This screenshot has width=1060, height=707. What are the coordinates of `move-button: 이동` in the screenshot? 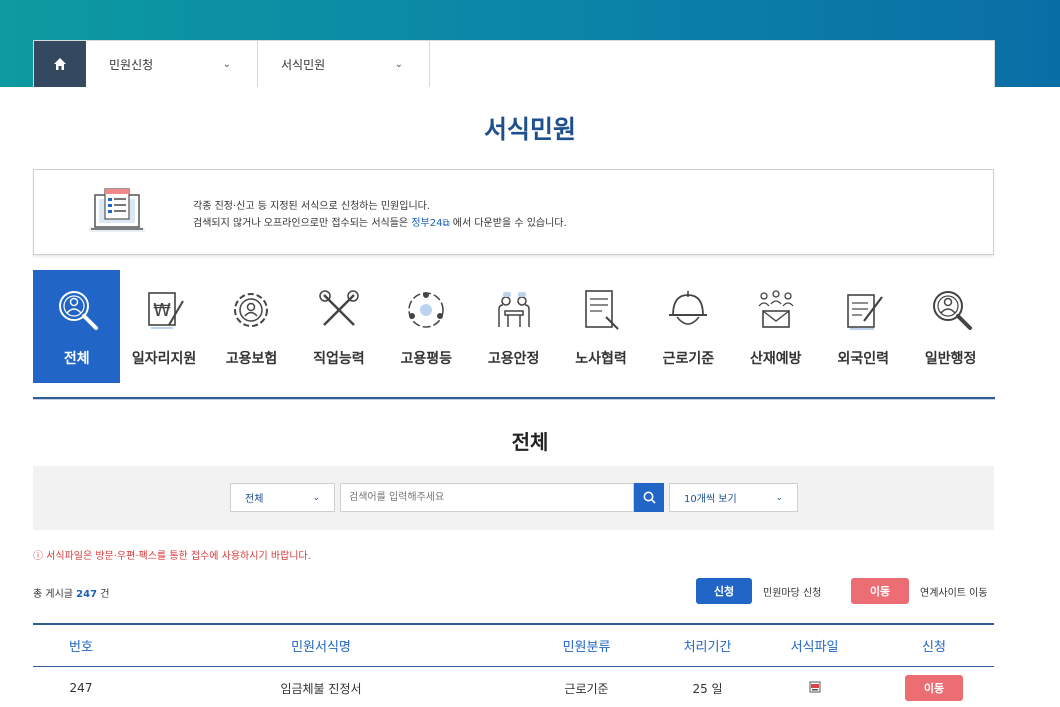 It's located at (934, 688).